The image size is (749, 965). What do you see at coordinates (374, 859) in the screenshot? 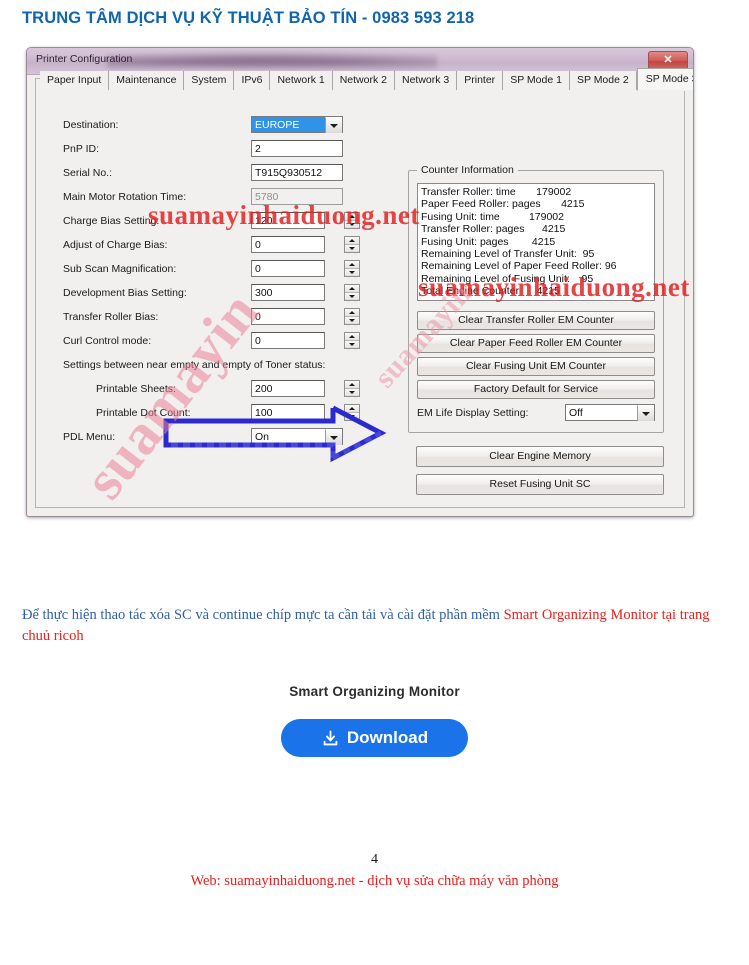
I see `page-number: 4` at bounding box center [374, 859].